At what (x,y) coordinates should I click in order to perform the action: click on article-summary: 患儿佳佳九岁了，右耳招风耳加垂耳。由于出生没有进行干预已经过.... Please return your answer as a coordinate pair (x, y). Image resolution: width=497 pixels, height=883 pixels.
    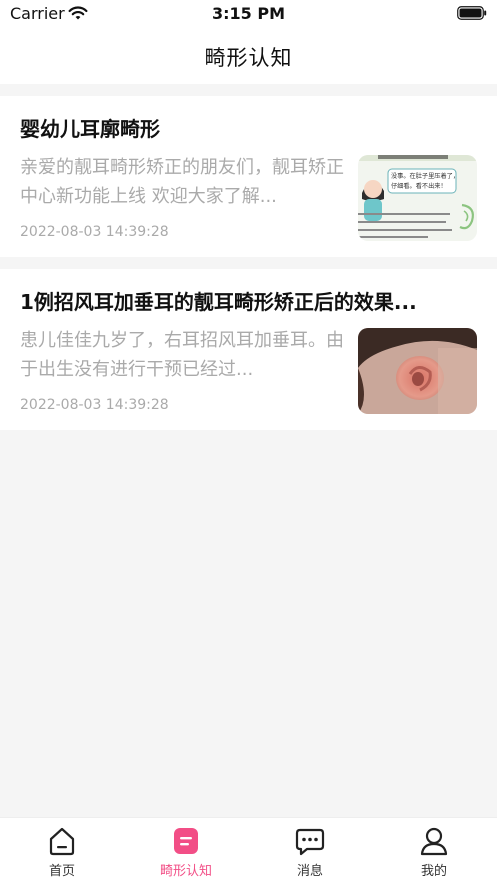
    Looking at the image, I should click on (182, 355).